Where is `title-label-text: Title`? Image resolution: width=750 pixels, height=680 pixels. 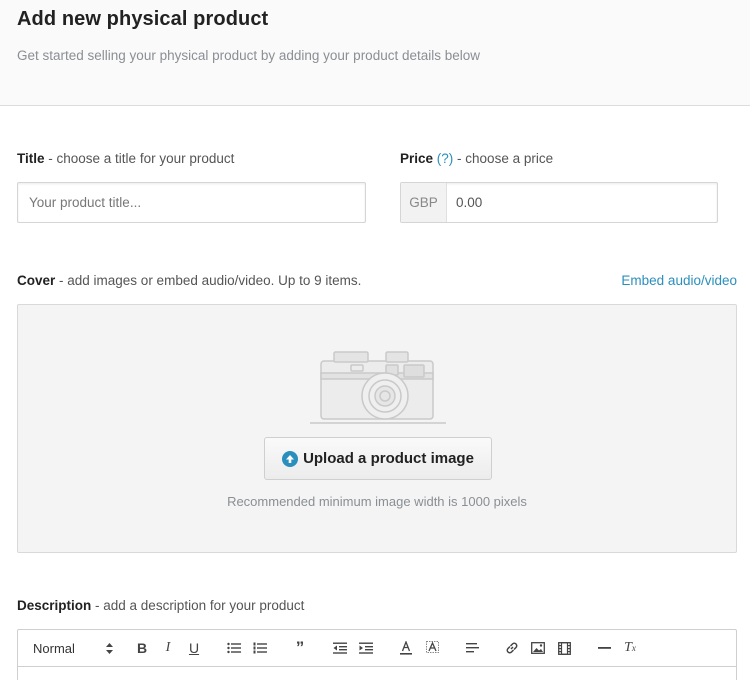 title-label-text: Title is located at coordinates (31, 158).